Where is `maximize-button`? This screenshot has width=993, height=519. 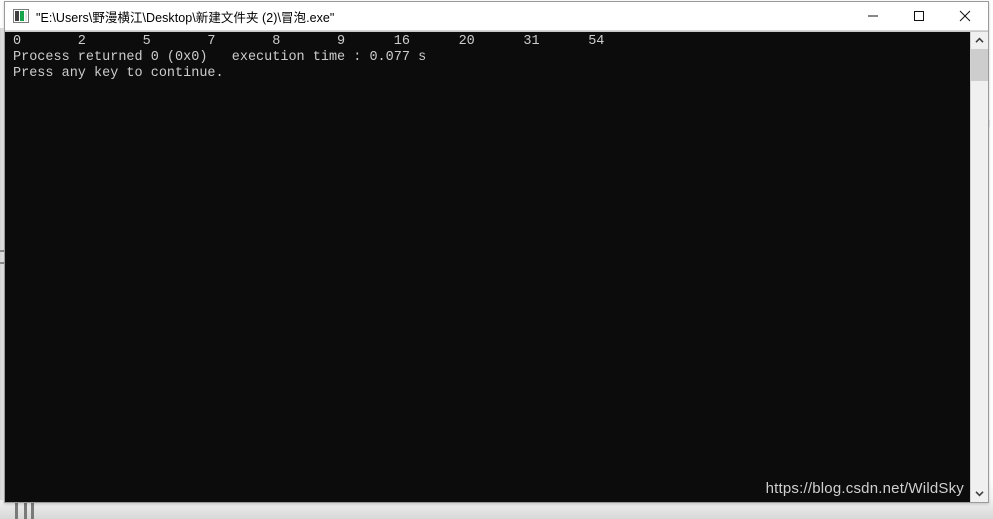
maximize-button is located at coordinates (919, 16).